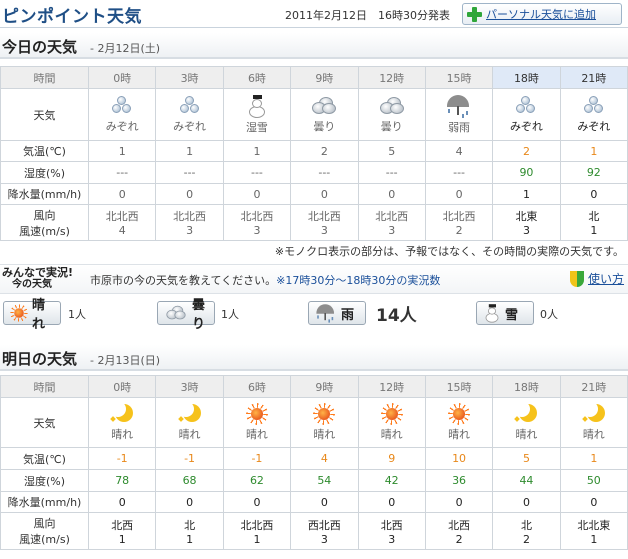 Image resolution: width=628 pixels, height=559 pixels. Describe the element at coordinates (391, 77) in the screenshot. I see `hour-cell: 12時` at that location.